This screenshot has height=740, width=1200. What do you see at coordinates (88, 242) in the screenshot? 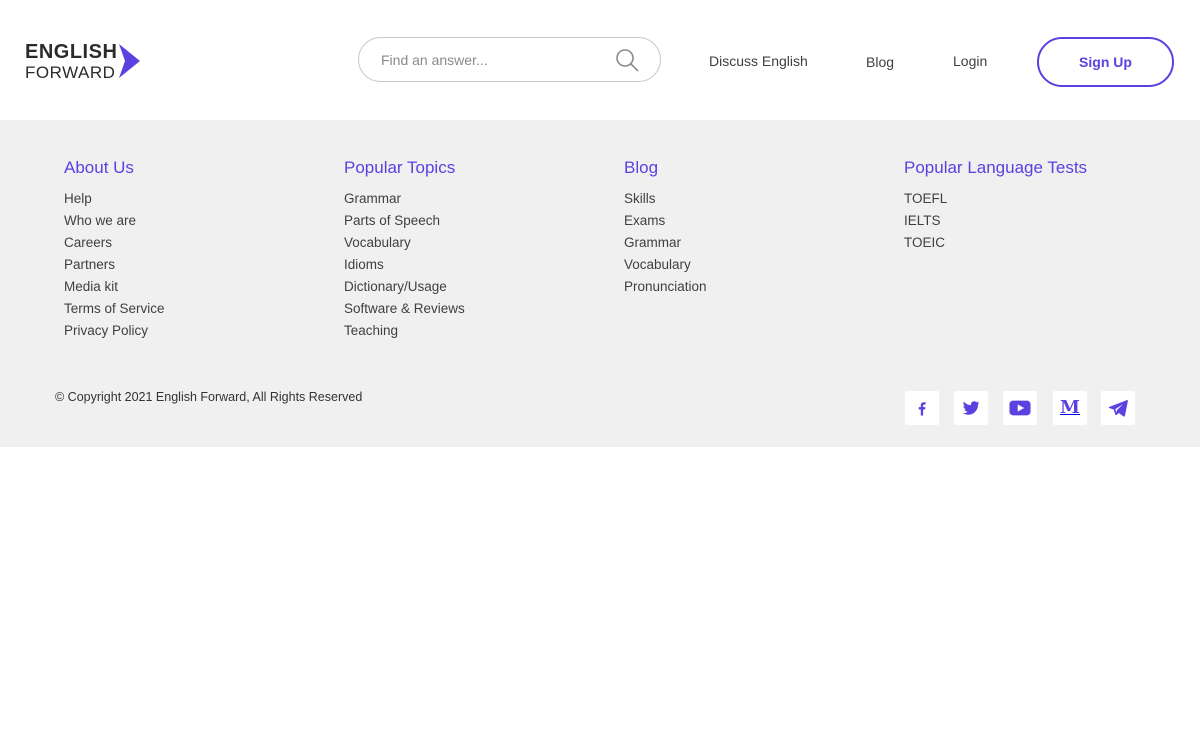
I see `footer-link-careers: Careers` at bounding box center [88, 242].